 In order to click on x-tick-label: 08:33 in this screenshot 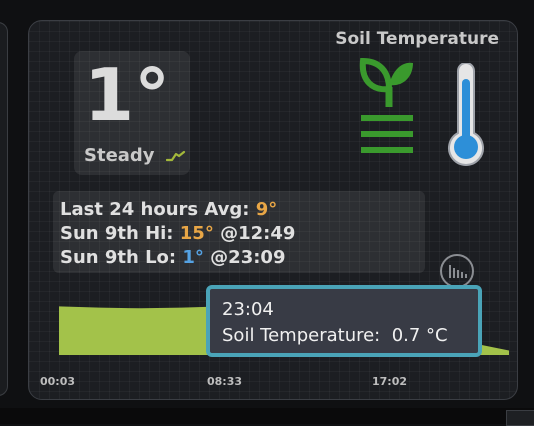, I will do `click(225, 381)`.